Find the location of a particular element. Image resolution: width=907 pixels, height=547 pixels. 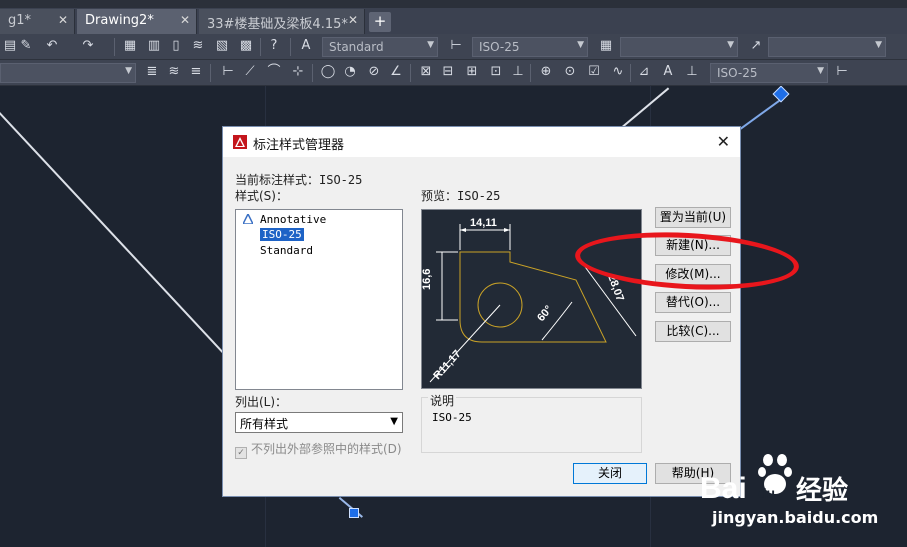

markup-icon: ▧ is located at coordinates (222, 46).